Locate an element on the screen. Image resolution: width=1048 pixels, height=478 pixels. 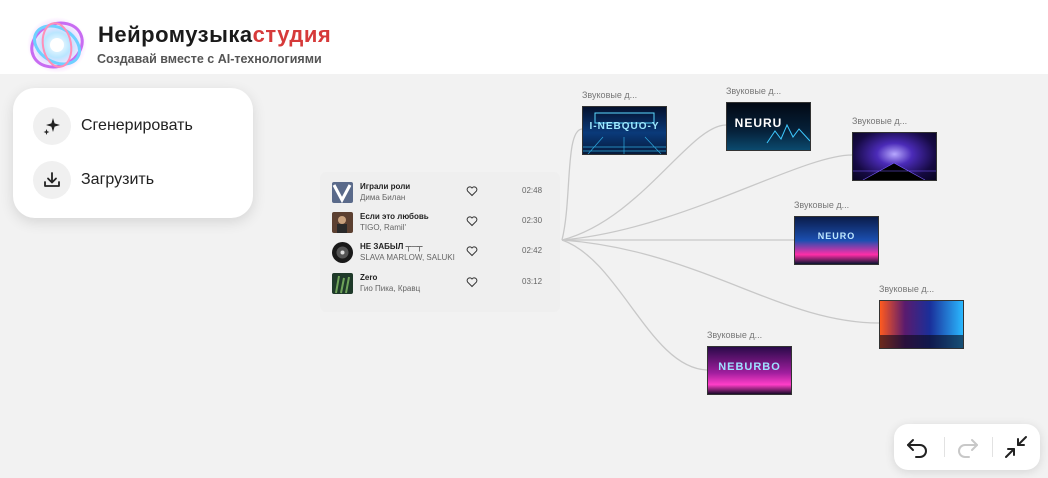
node-thumb-text: I-NEBQUO-Y is located at coordinates (624, 126).